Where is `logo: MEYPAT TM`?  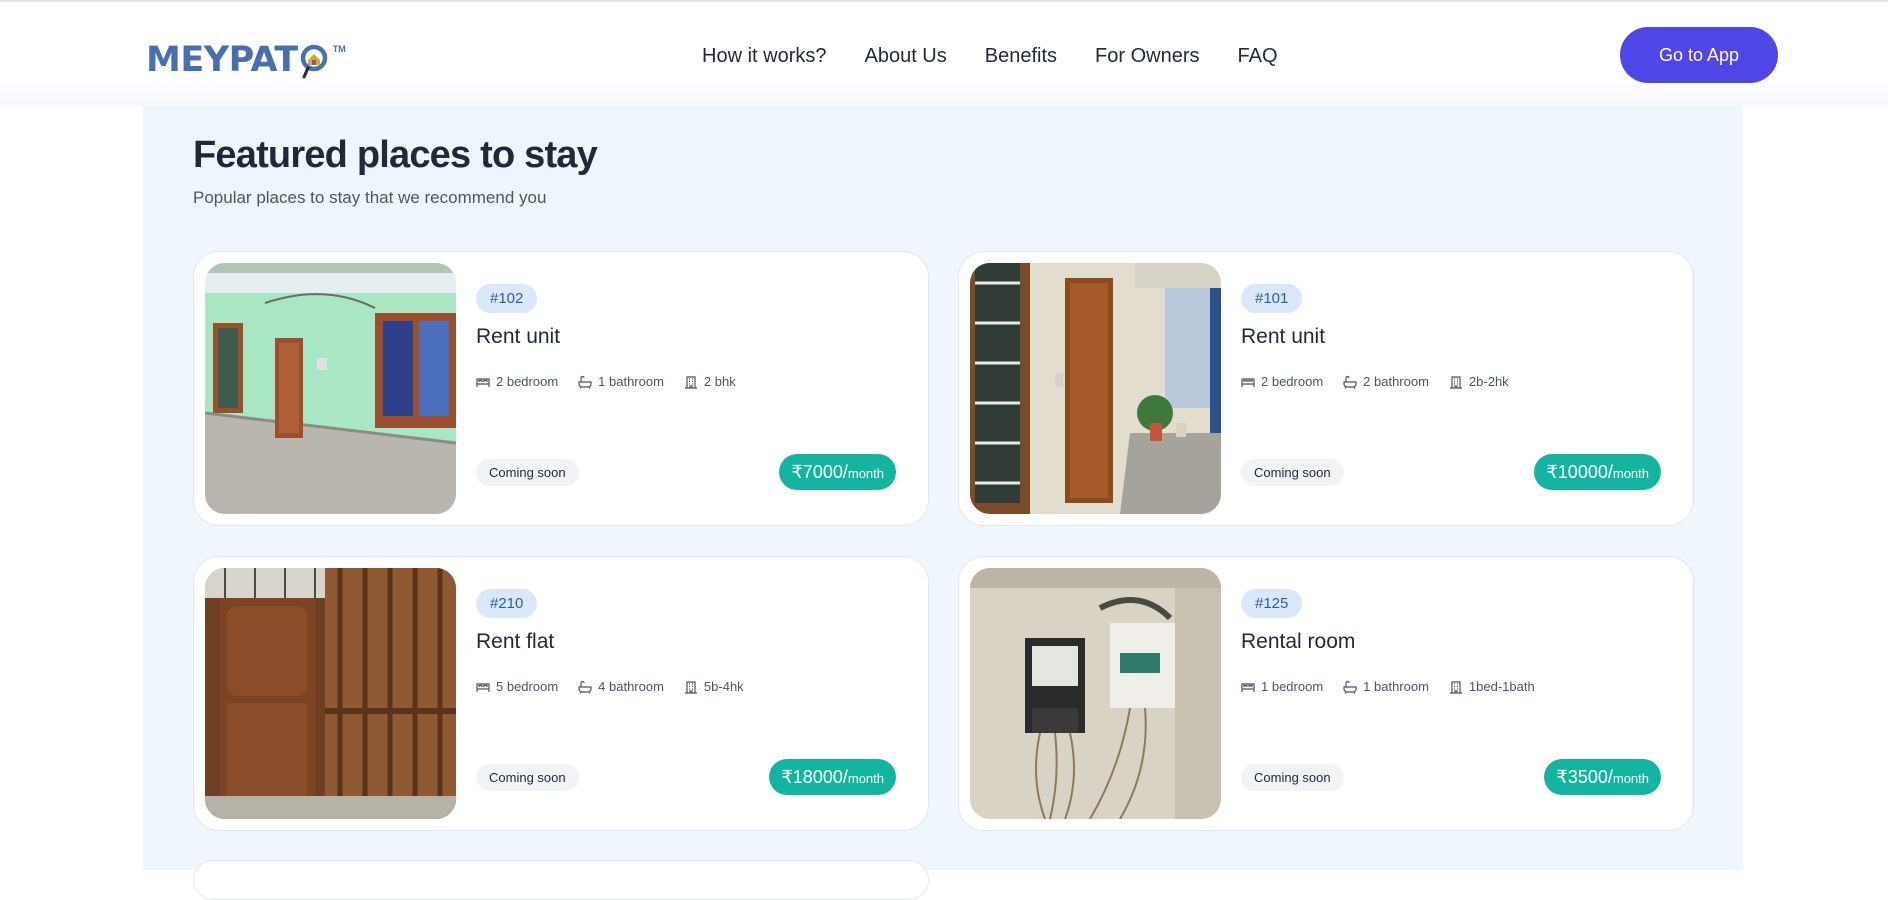 logo: MEYPAT TM is located at coordinates (246, 60).